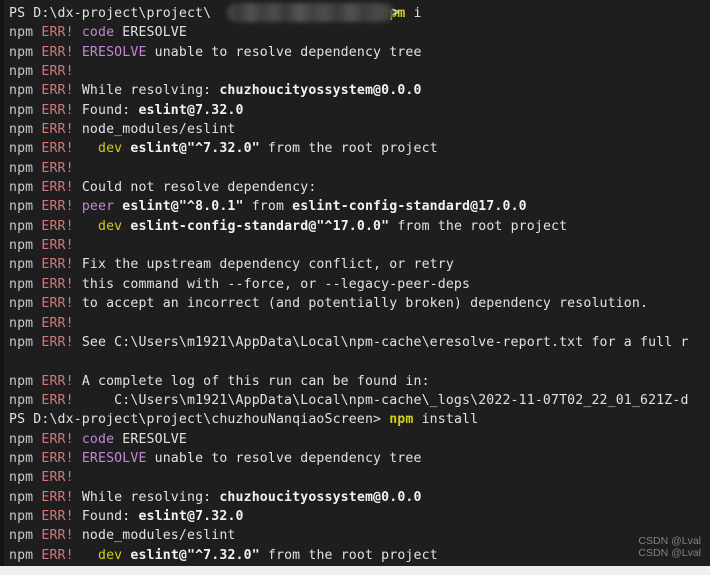 The image size is (710, 575). I want to click on terminal-token-plain: install, so click(446, 420).